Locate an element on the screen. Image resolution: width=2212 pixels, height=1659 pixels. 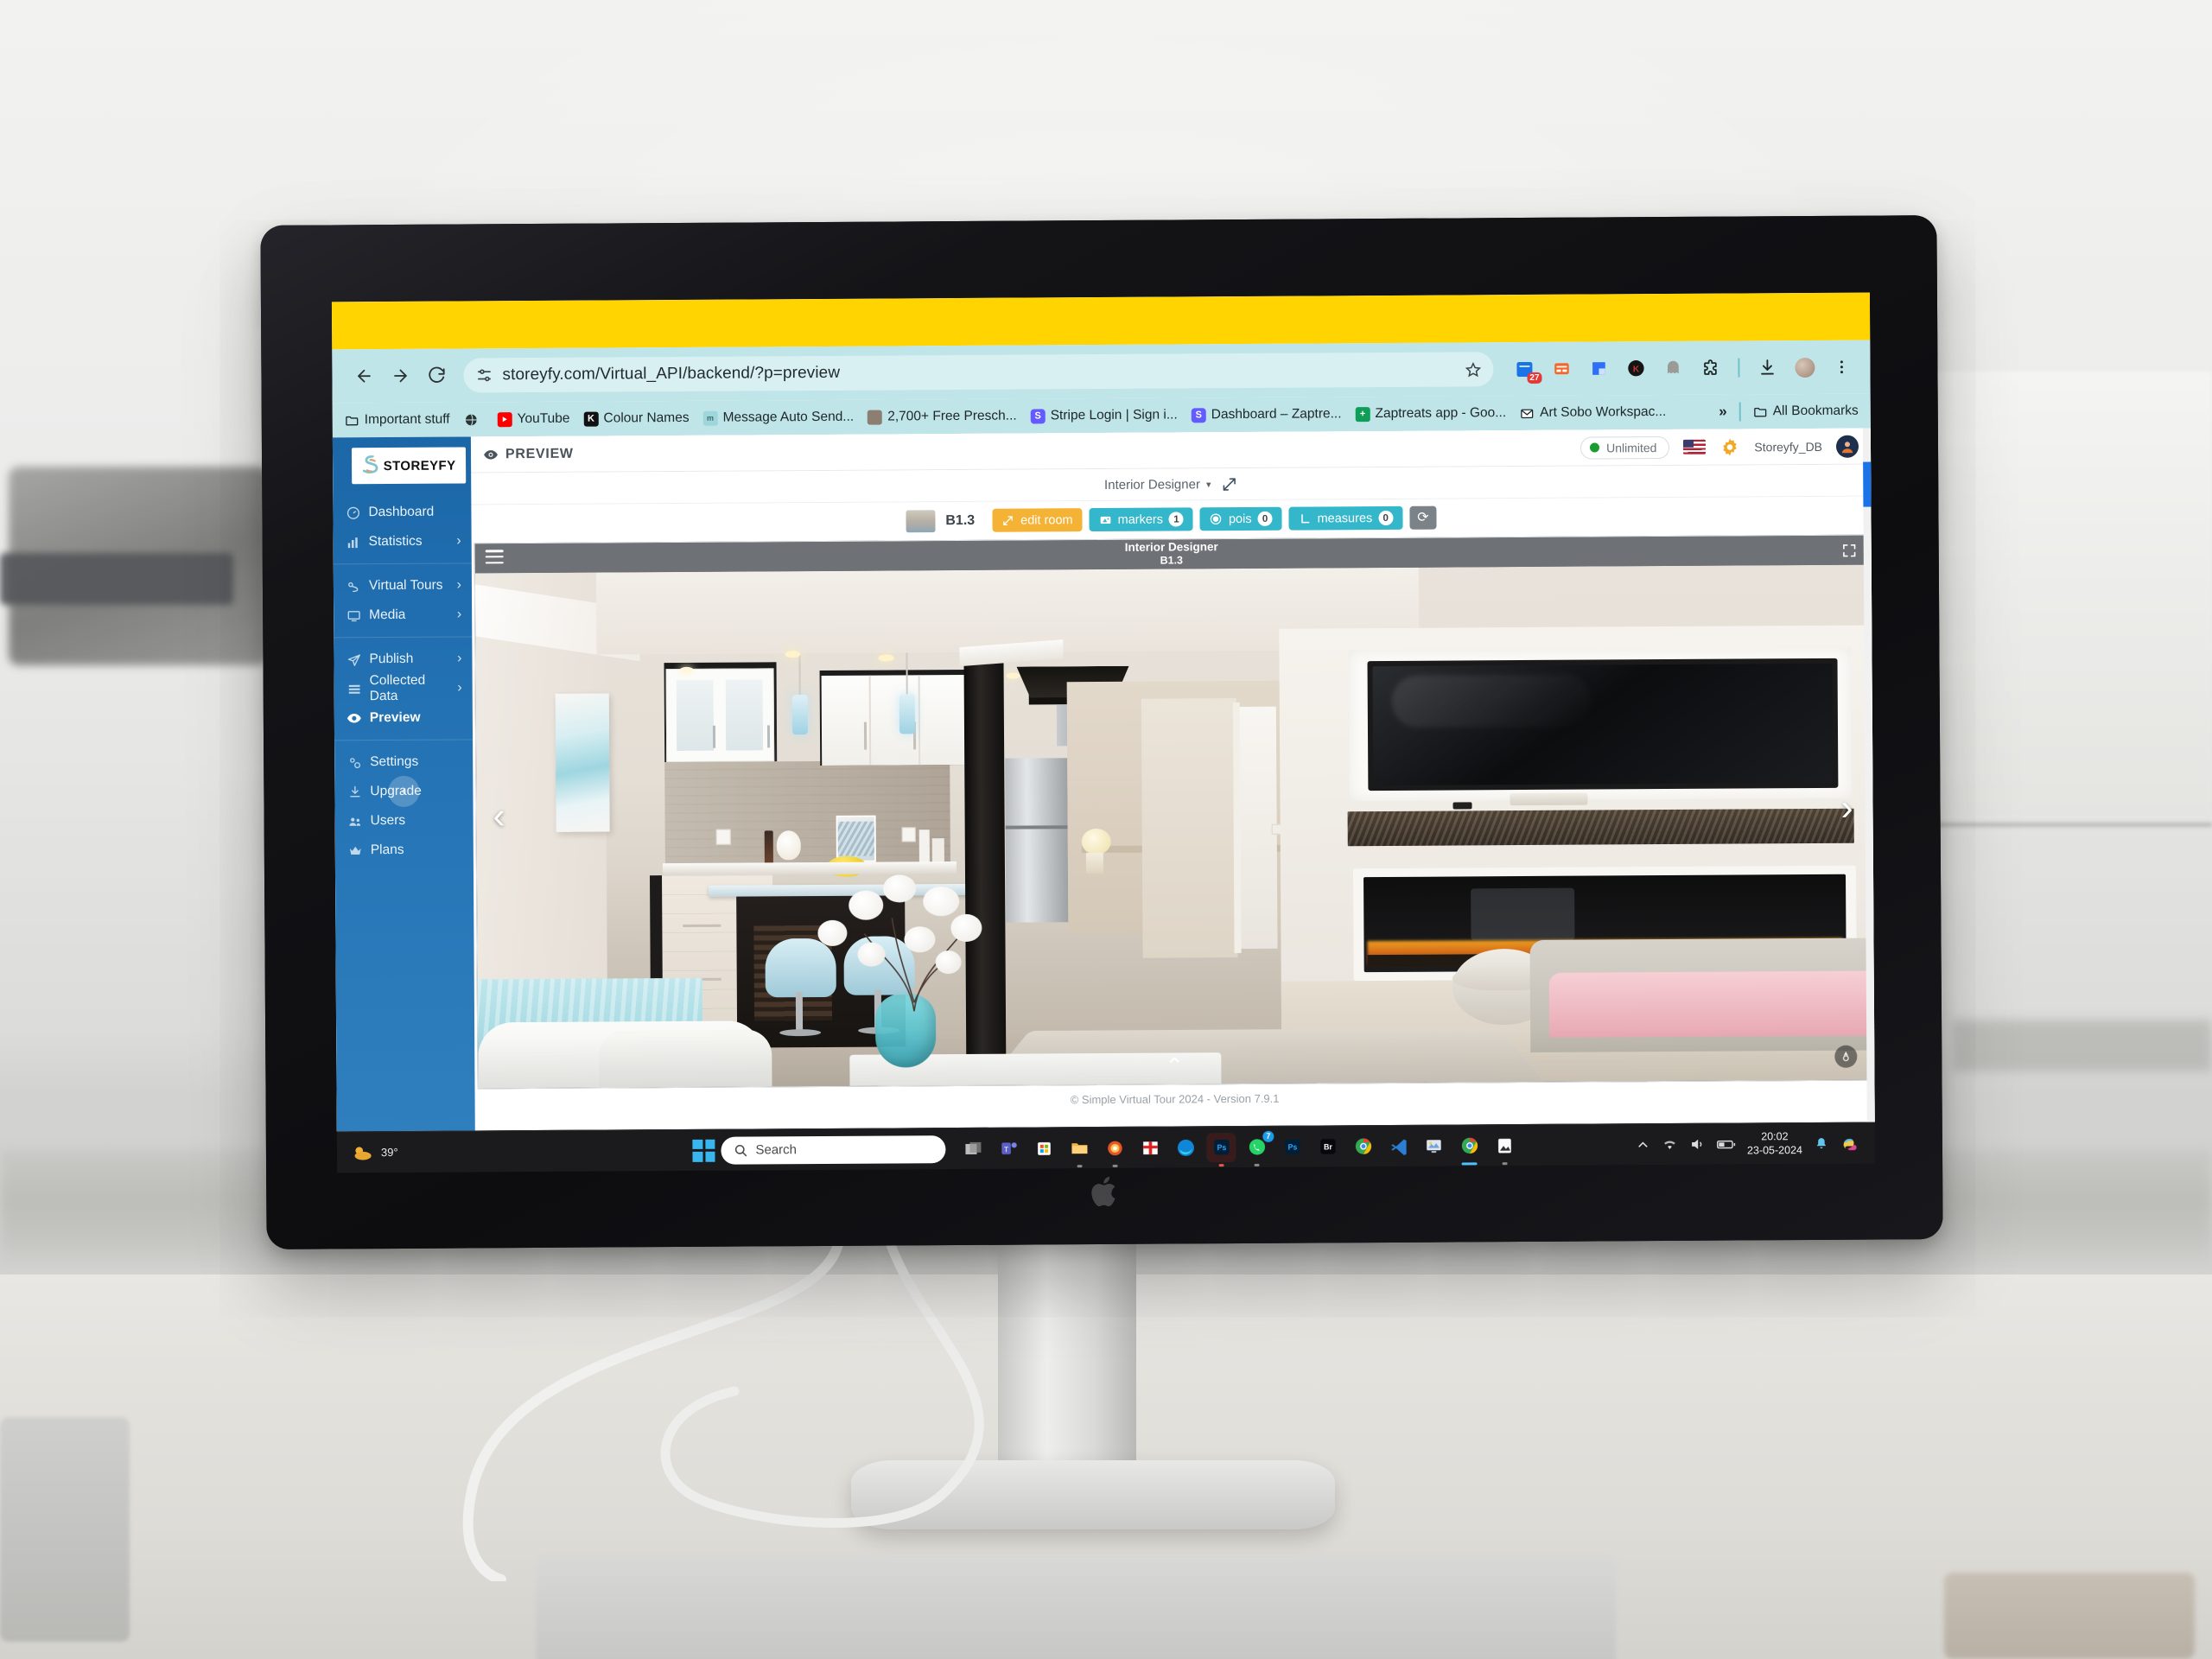
docs-extension-icon is located at coordinates (1598, 368).